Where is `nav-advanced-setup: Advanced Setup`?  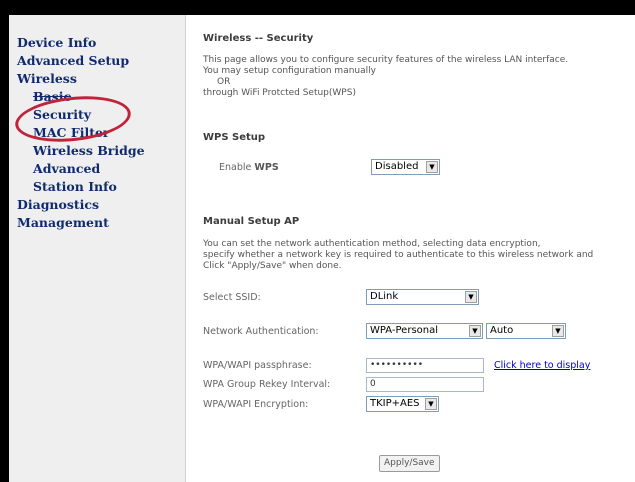
nav-advanced-setup: Advanced Setup is located at coordinates (73, 60).